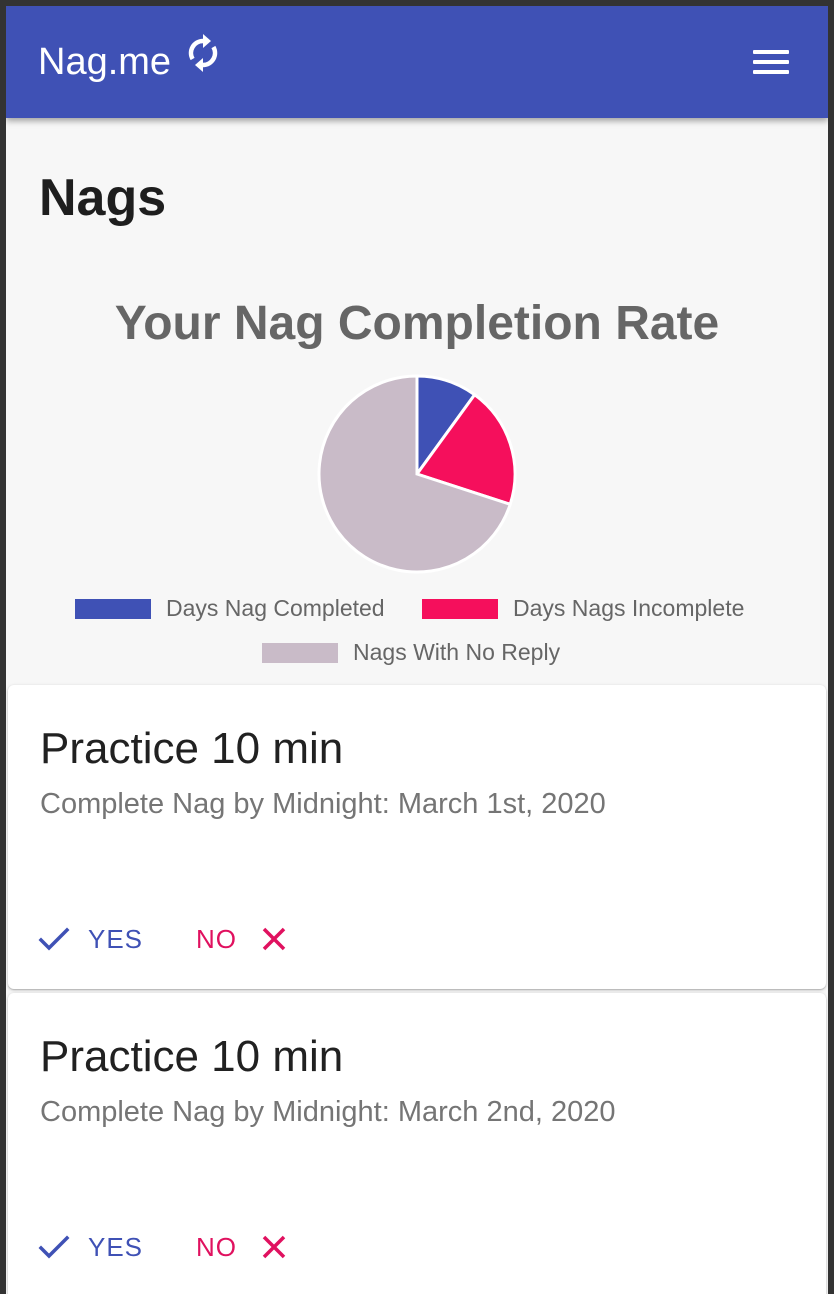 This screenshot has height=1294, width=834. I want to click on hamburger-menu-icon, so click(770, 62).